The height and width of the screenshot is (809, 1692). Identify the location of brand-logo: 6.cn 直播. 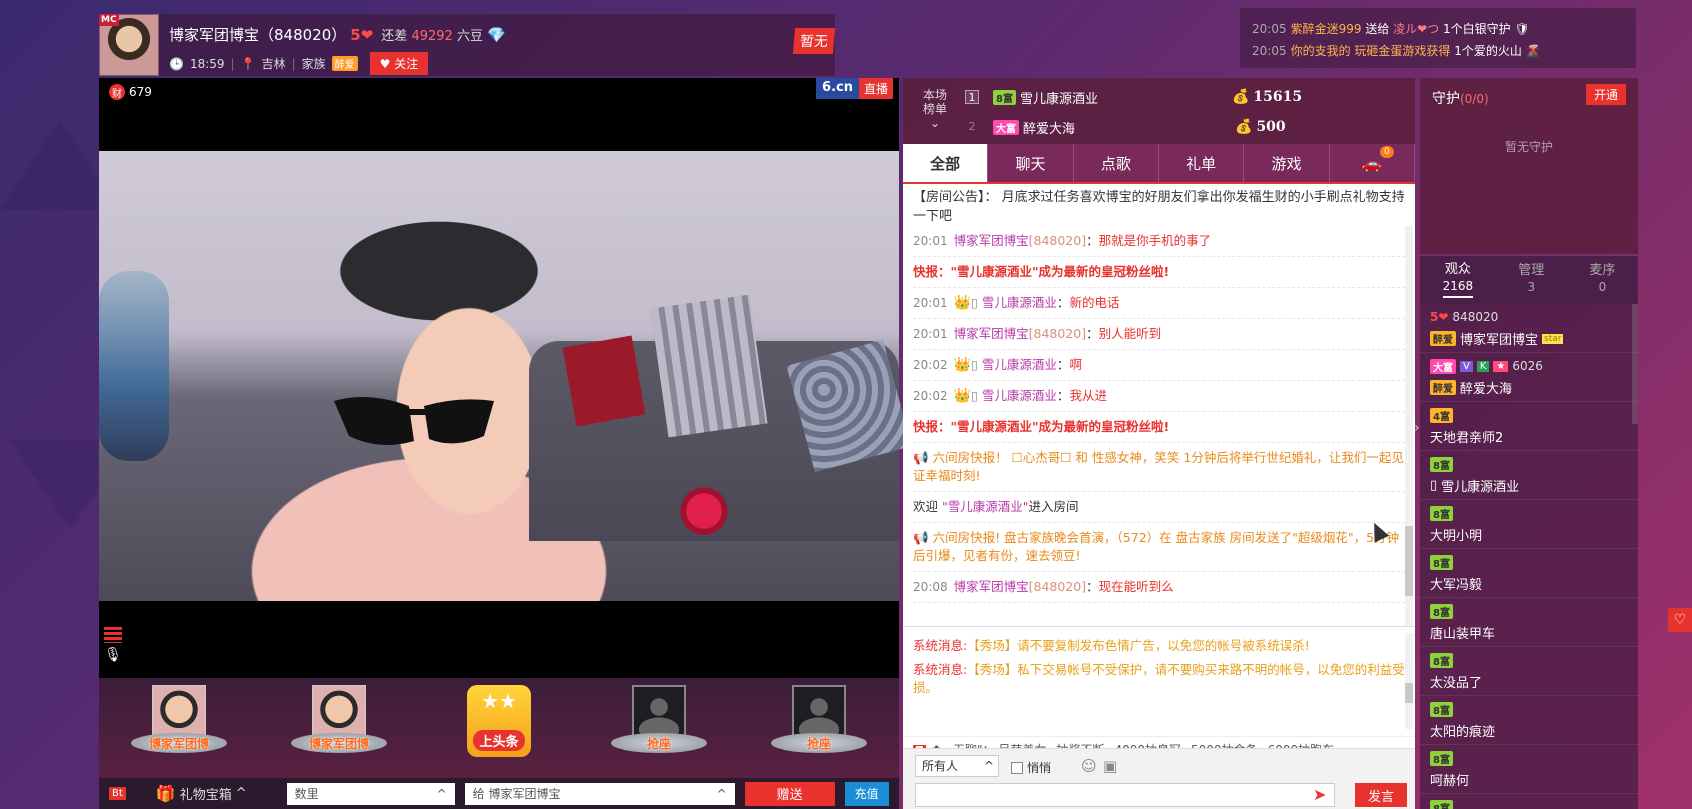
(854, 88).